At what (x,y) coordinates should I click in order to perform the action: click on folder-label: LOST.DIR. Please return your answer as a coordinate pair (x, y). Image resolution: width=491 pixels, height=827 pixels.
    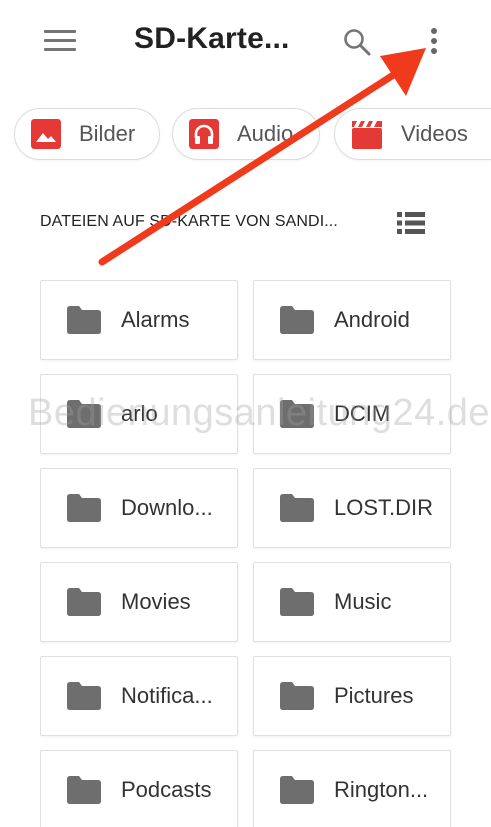
    Looking at the image, I should click on (384, 507).